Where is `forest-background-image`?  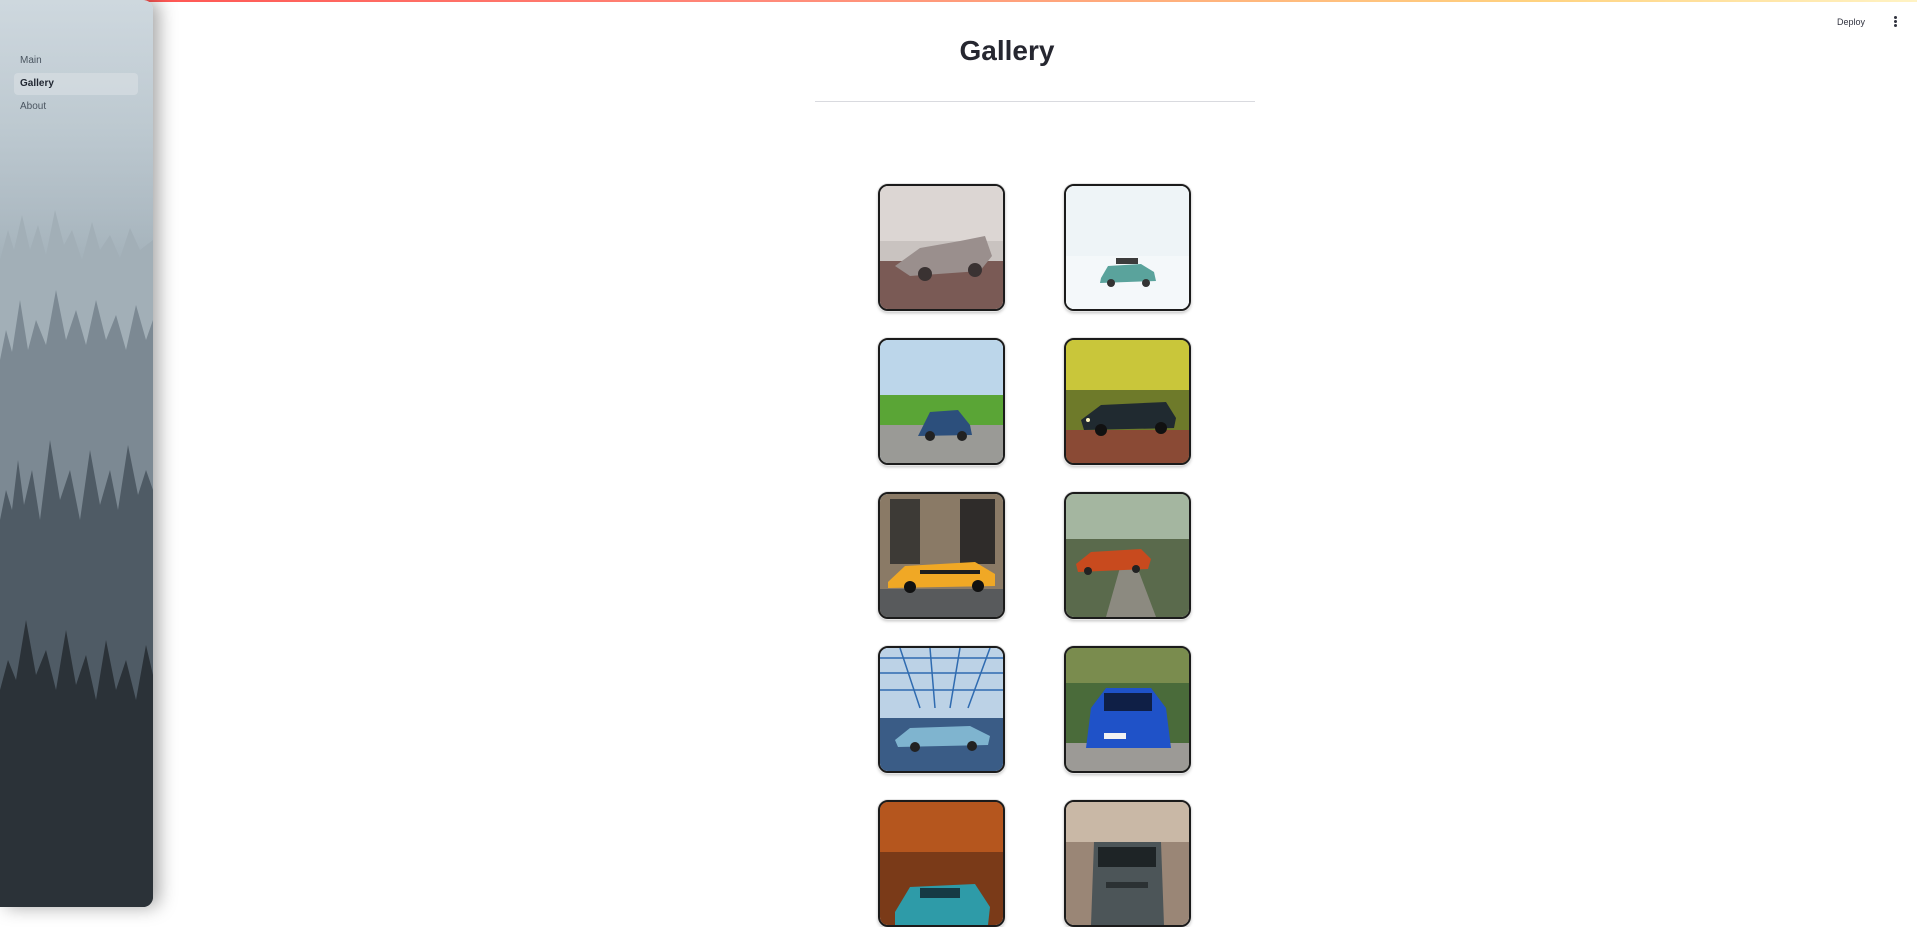 forest-background-image is located at coordinates (76, 453).